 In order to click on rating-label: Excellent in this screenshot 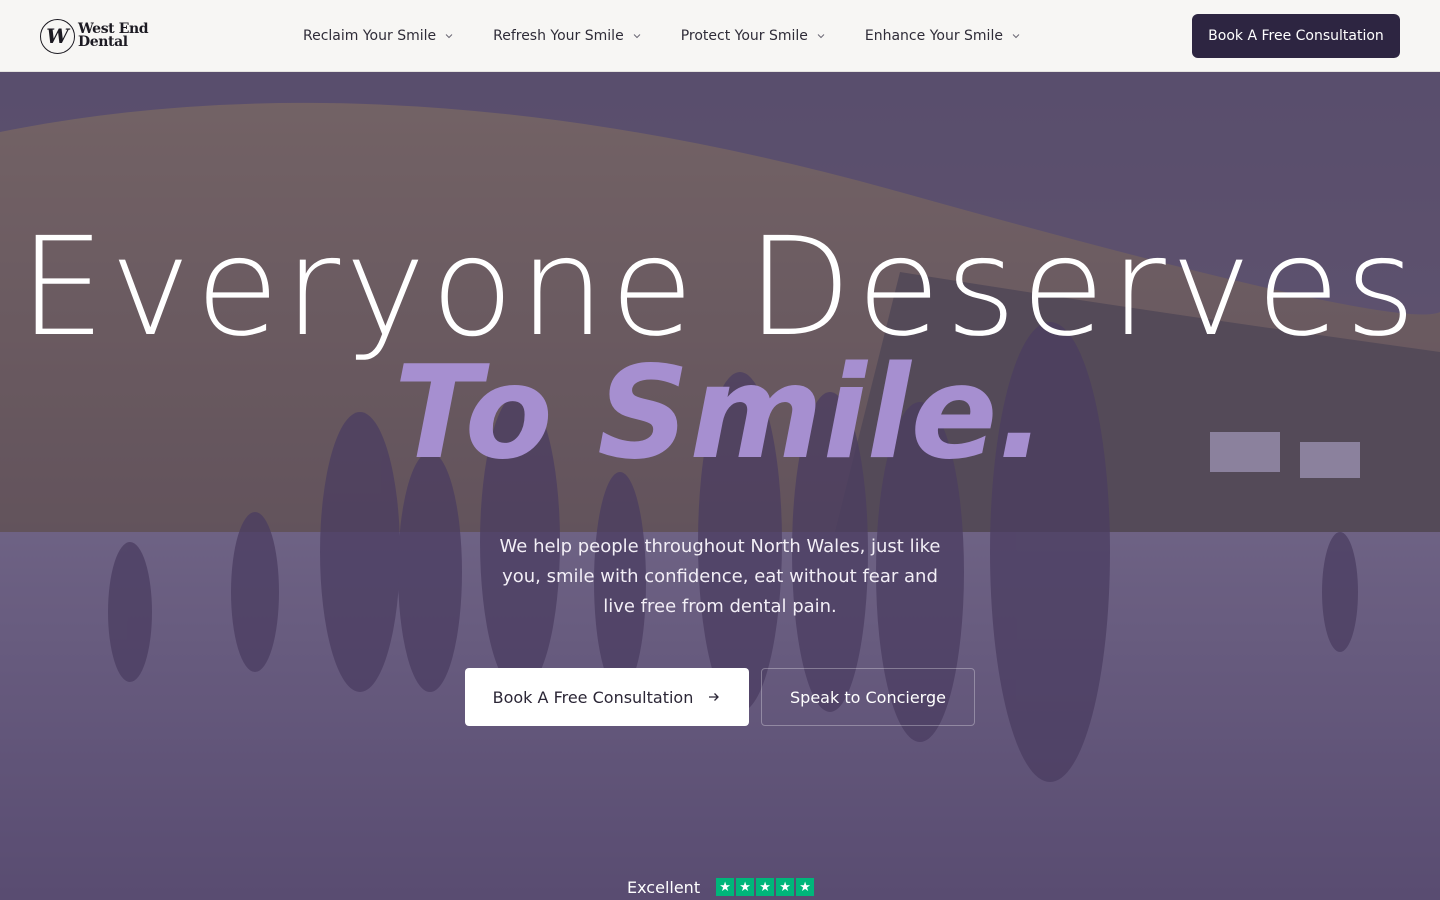, I will do `click(664, 887)`.